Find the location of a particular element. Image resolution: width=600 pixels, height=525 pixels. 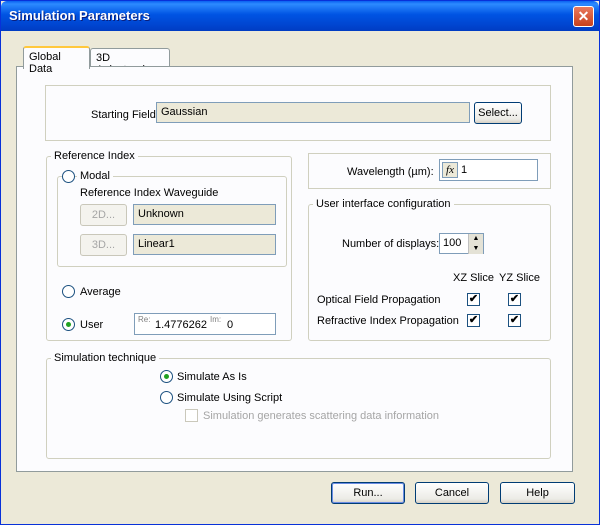

fx-icon: fx is located at coordinates (450, 170).